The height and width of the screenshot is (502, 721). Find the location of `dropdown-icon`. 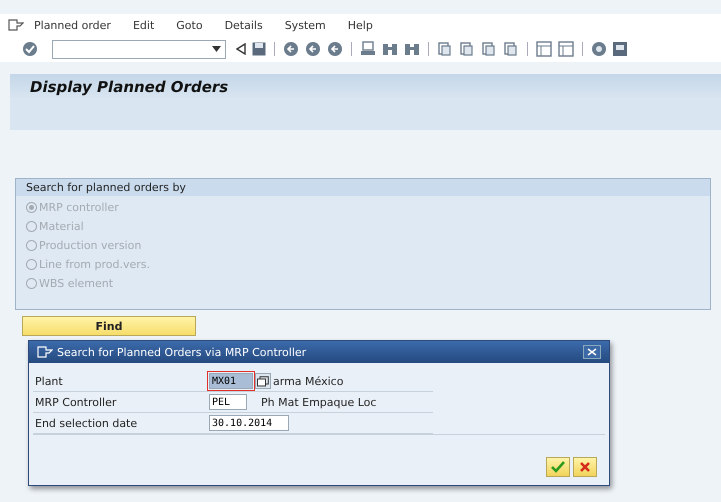

dropdown-icon is located at coordinates (216, 49).